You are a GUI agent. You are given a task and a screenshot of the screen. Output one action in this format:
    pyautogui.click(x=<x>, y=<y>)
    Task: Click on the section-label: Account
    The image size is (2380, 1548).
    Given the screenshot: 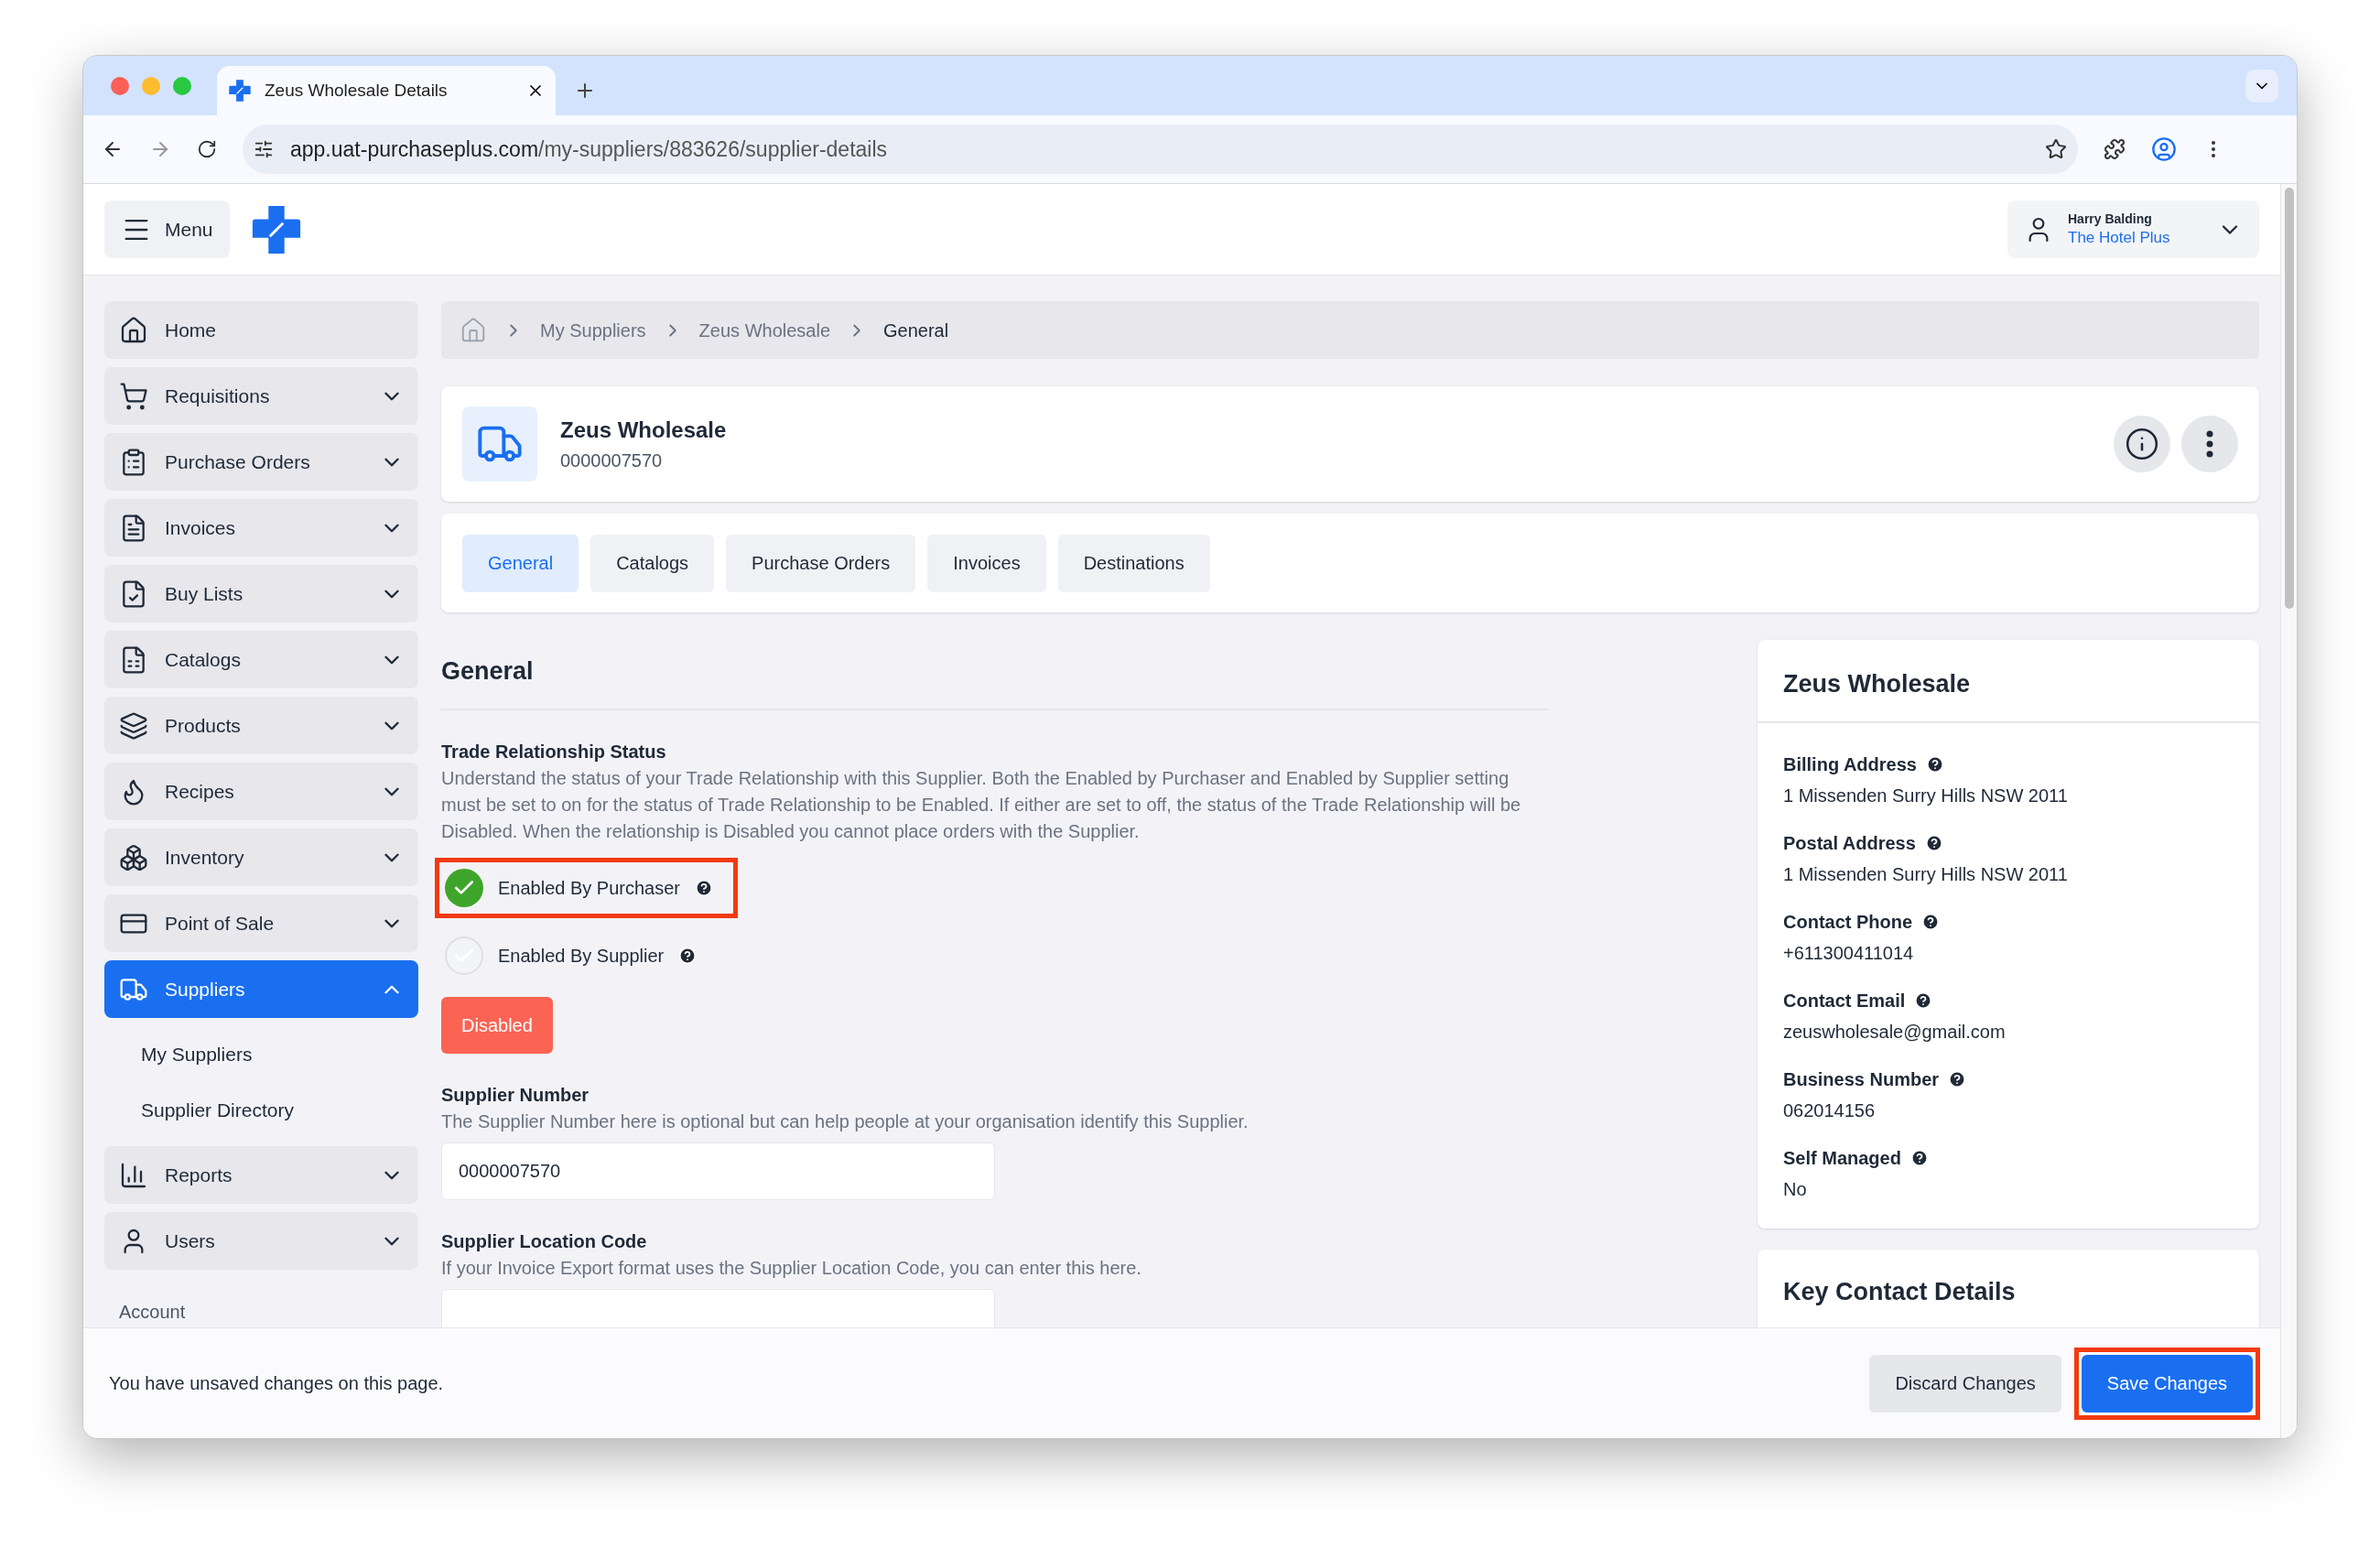 What is the action you would take?
    pyautogui.click(x=152, y=1312)
    